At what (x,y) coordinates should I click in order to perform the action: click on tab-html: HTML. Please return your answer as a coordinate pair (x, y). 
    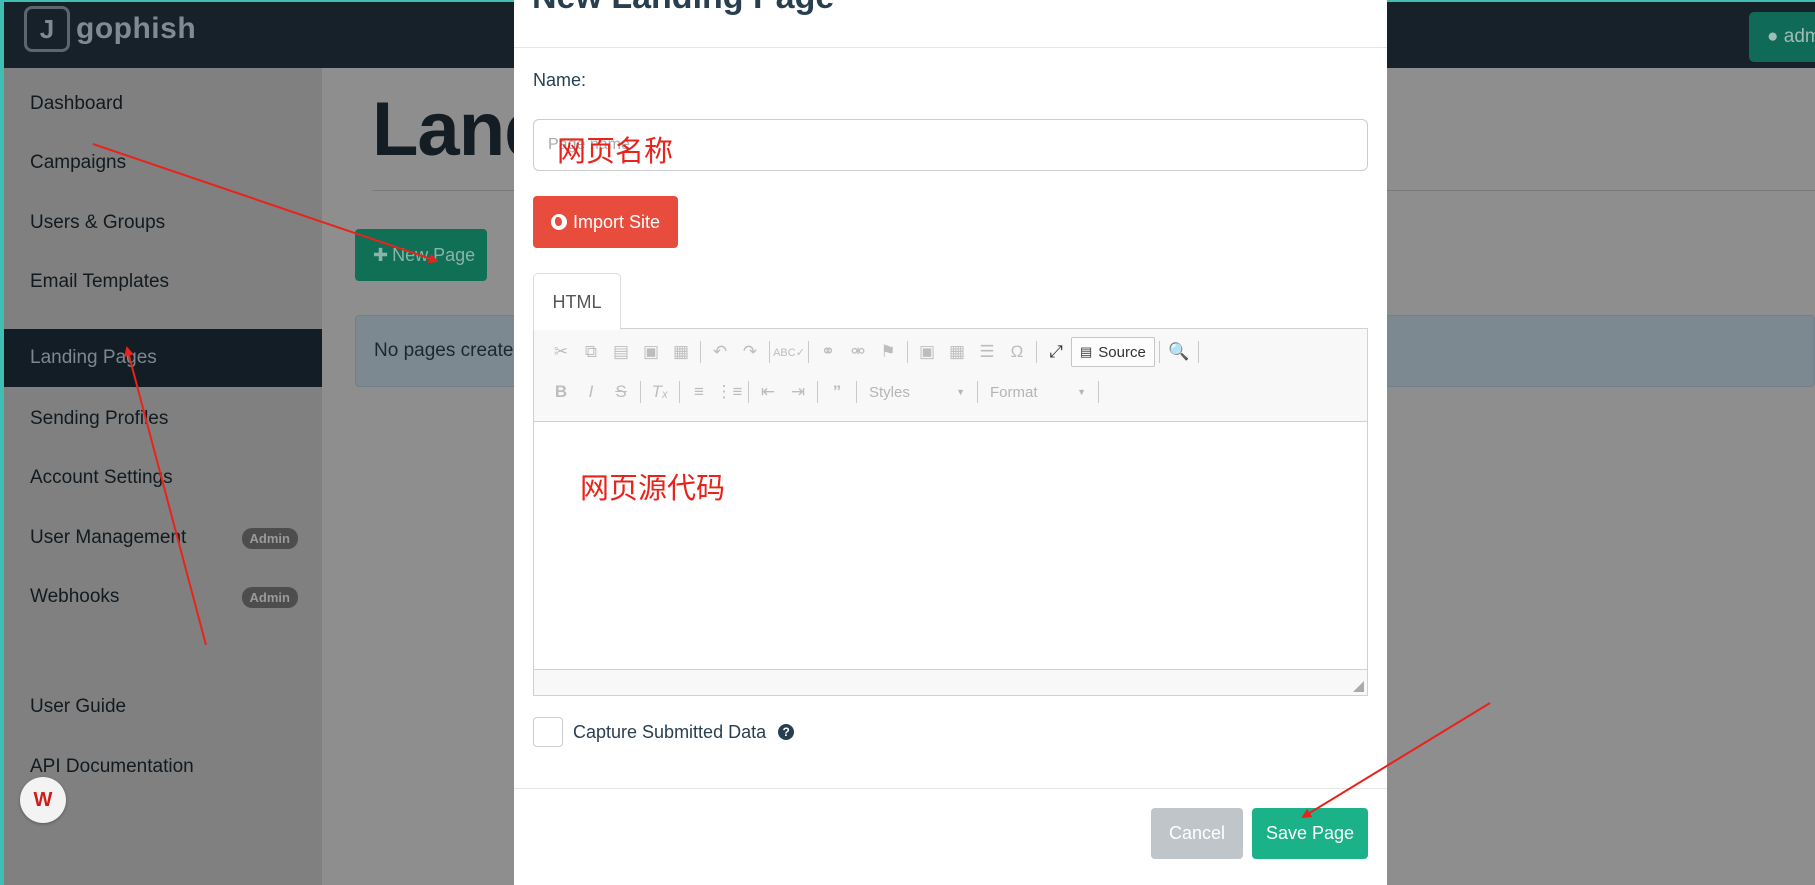
    Looking at the image, I should click on (577, 301).